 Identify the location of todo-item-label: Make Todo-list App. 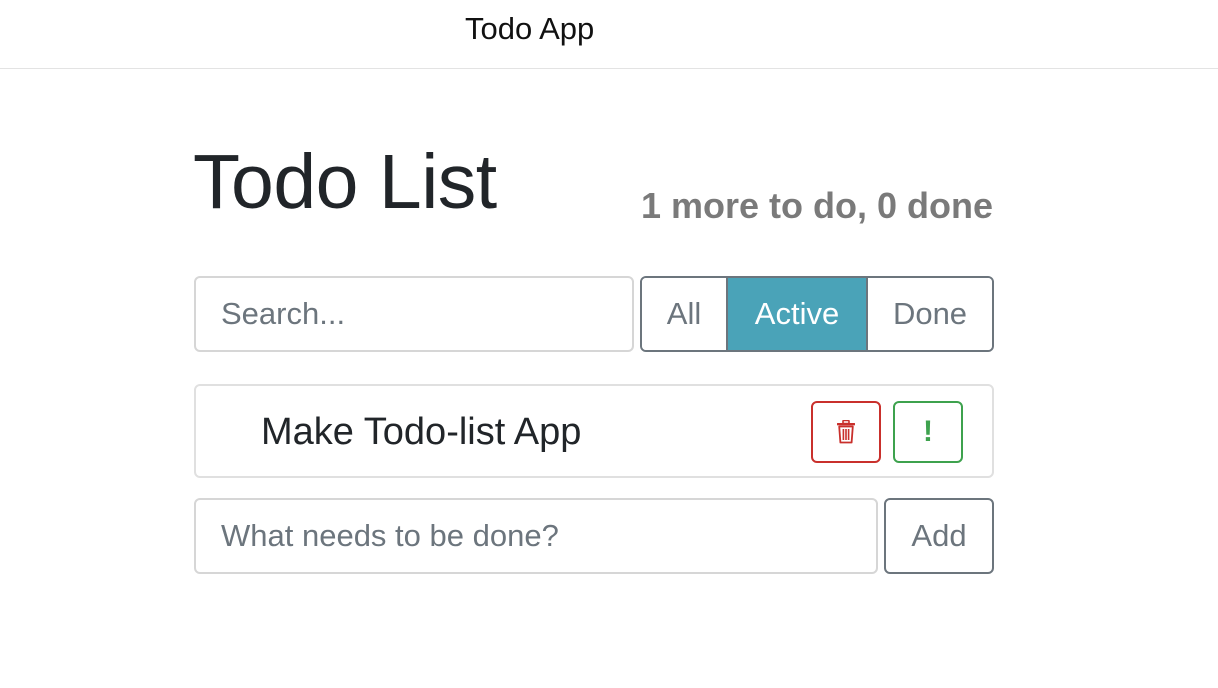
(421, 432).